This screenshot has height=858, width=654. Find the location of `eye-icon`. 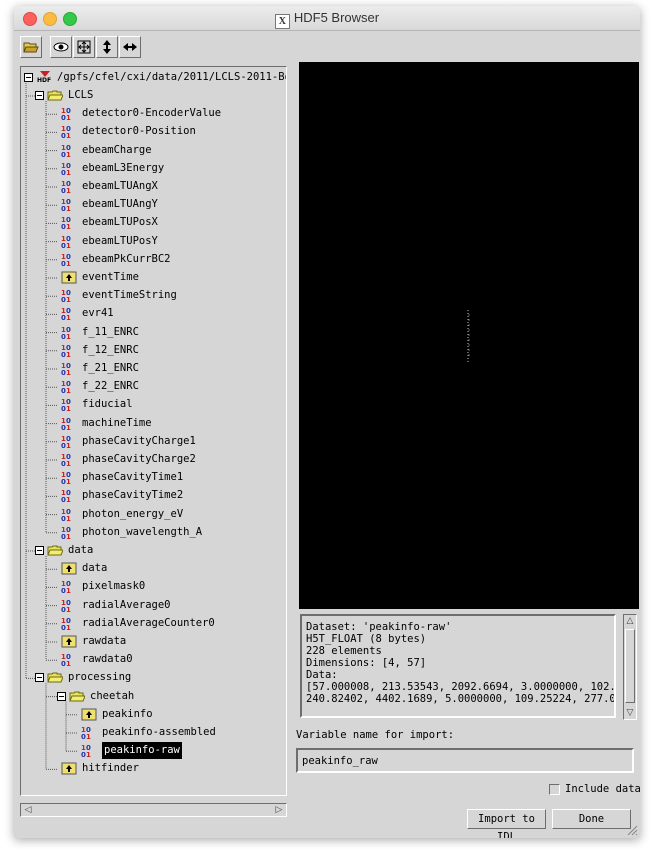

eye-icon is located at coordinates (61, 47).